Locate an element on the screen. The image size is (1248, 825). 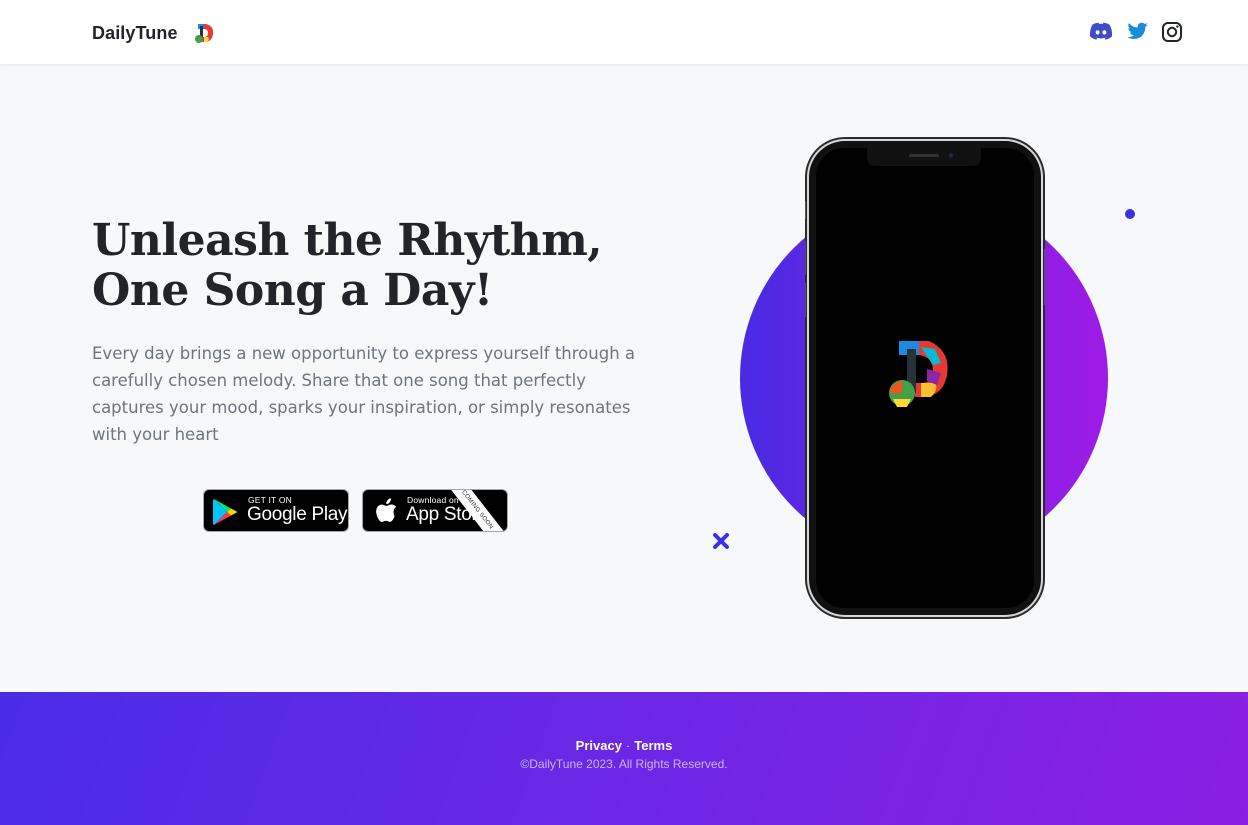
dailytune-logo-icon is located at coordinates (203, 33).